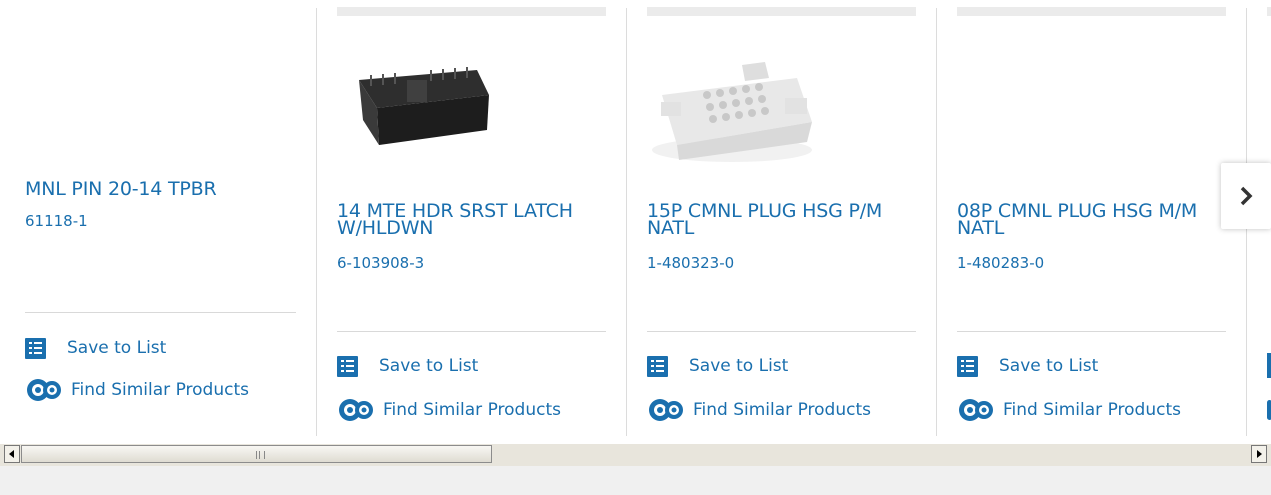 This screenshot has width=1271, height=495. I want to click on chevron-right-icon, so click(1246, 196).